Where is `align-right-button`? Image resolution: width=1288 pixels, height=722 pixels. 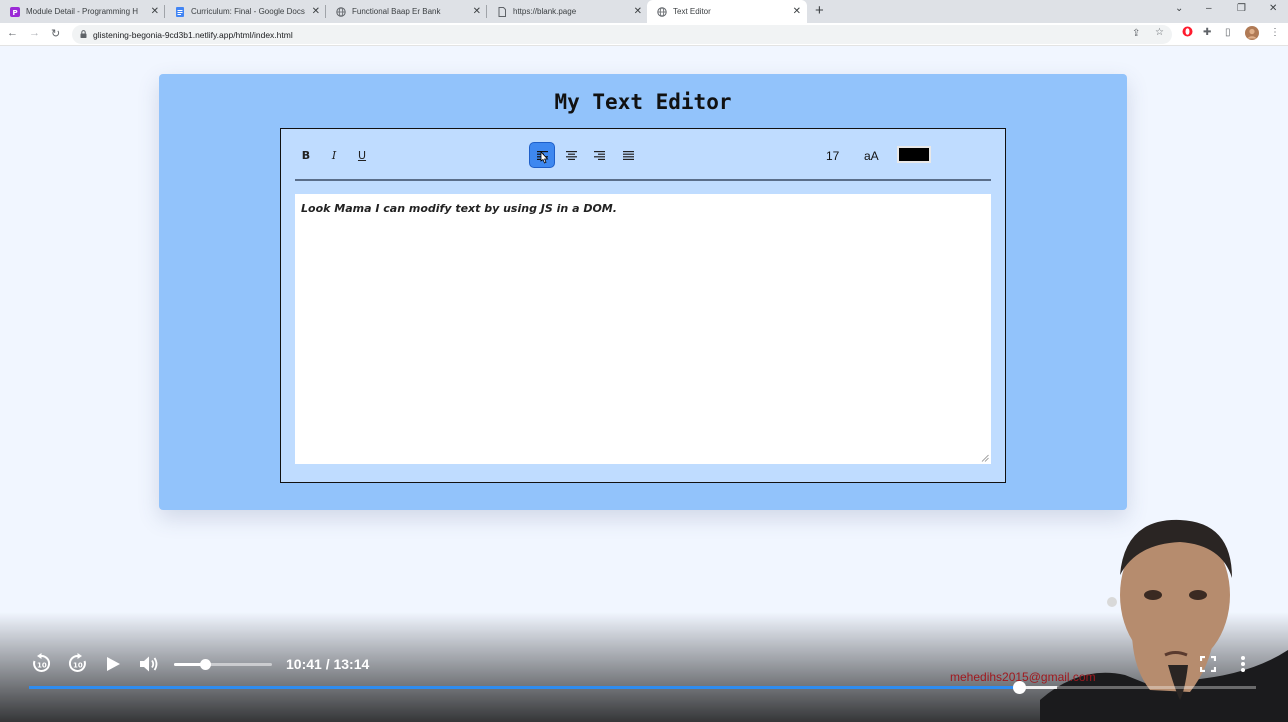 align-right-button is located at coordinates (599, 155).